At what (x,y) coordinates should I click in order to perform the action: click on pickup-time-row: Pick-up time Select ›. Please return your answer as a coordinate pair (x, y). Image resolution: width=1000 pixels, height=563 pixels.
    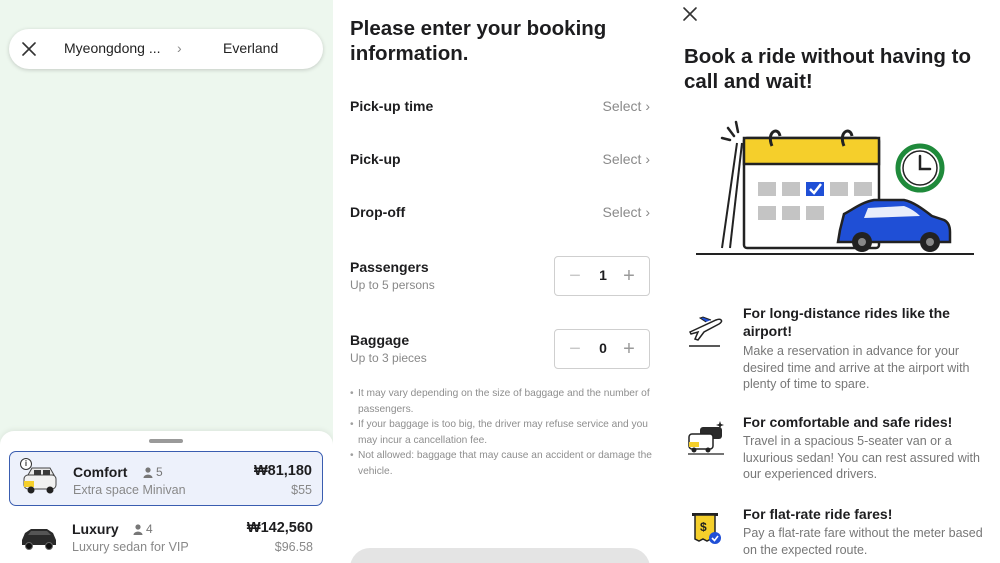
    Looking at the image, I should click on (500, 110).